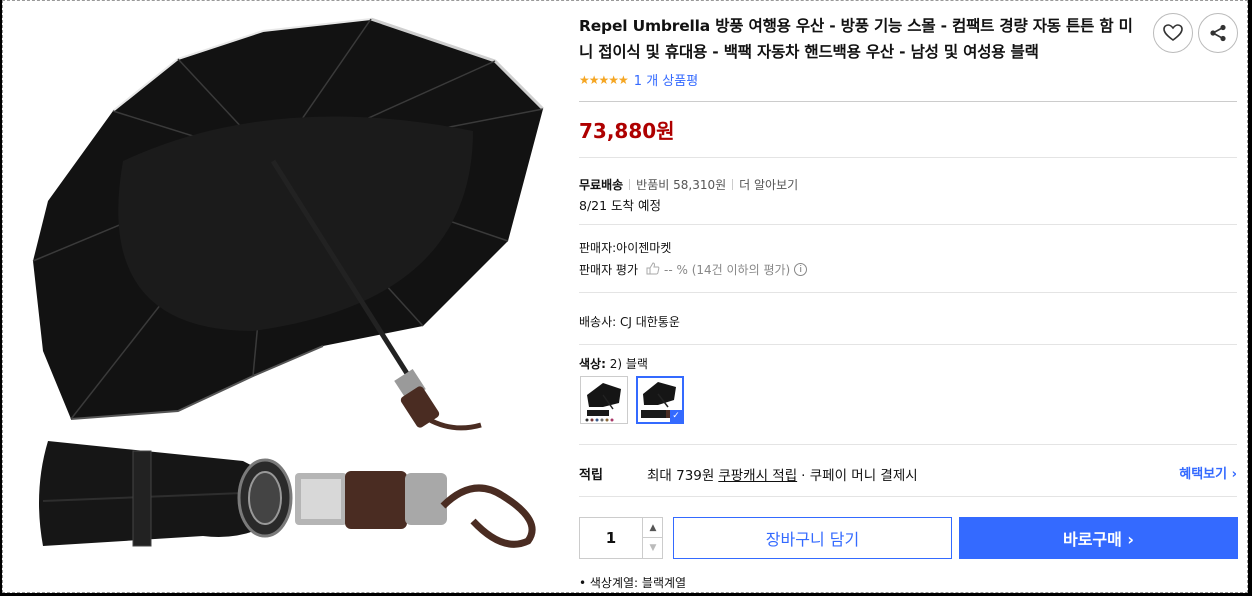  What do you see at coordinates (611, 538) in the screenshot?
I see `quantity-input` at bounding box center [611, 538].